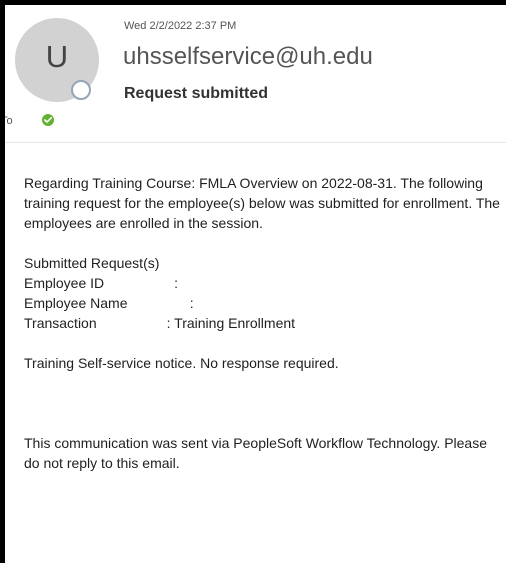 The width and height of the screenshot is (506, 563). What do you see at coordinates (101, 283) in the screenshot?
I see `employee-id-line: Employee ID :` at bounding box center [101, 283].